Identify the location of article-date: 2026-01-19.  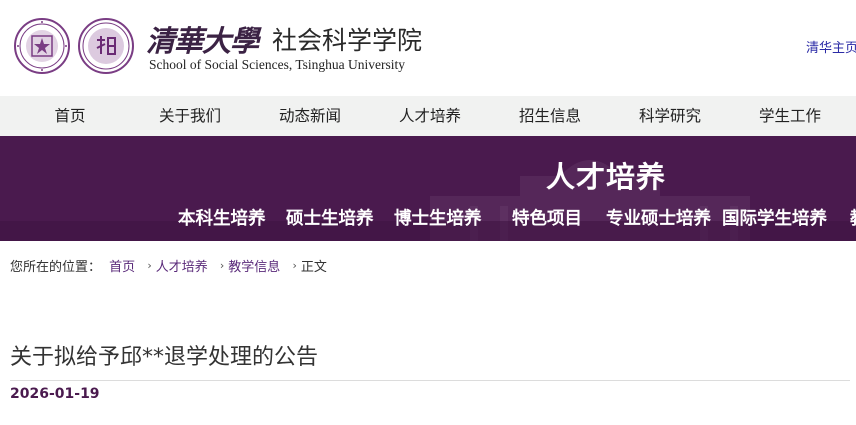
(55, 394).